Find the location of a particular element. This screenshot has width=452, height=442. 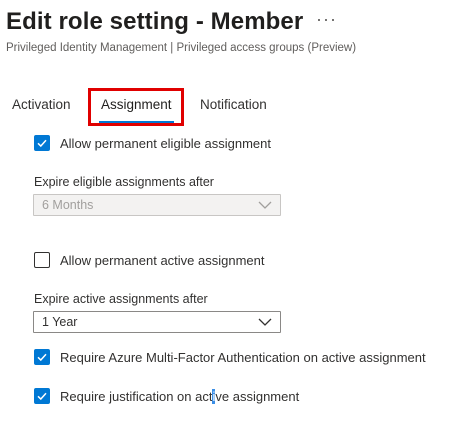

permanent-eligible-label: Allow permanent eligible assignment is located at coordinates (166, 143).